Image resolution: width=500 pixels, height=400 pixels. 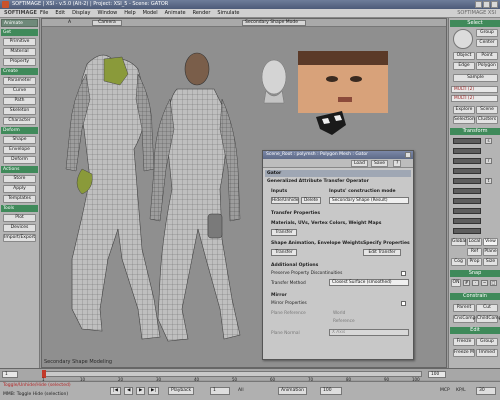 I want to click on material-button: Material, so click(x=19, y=52).